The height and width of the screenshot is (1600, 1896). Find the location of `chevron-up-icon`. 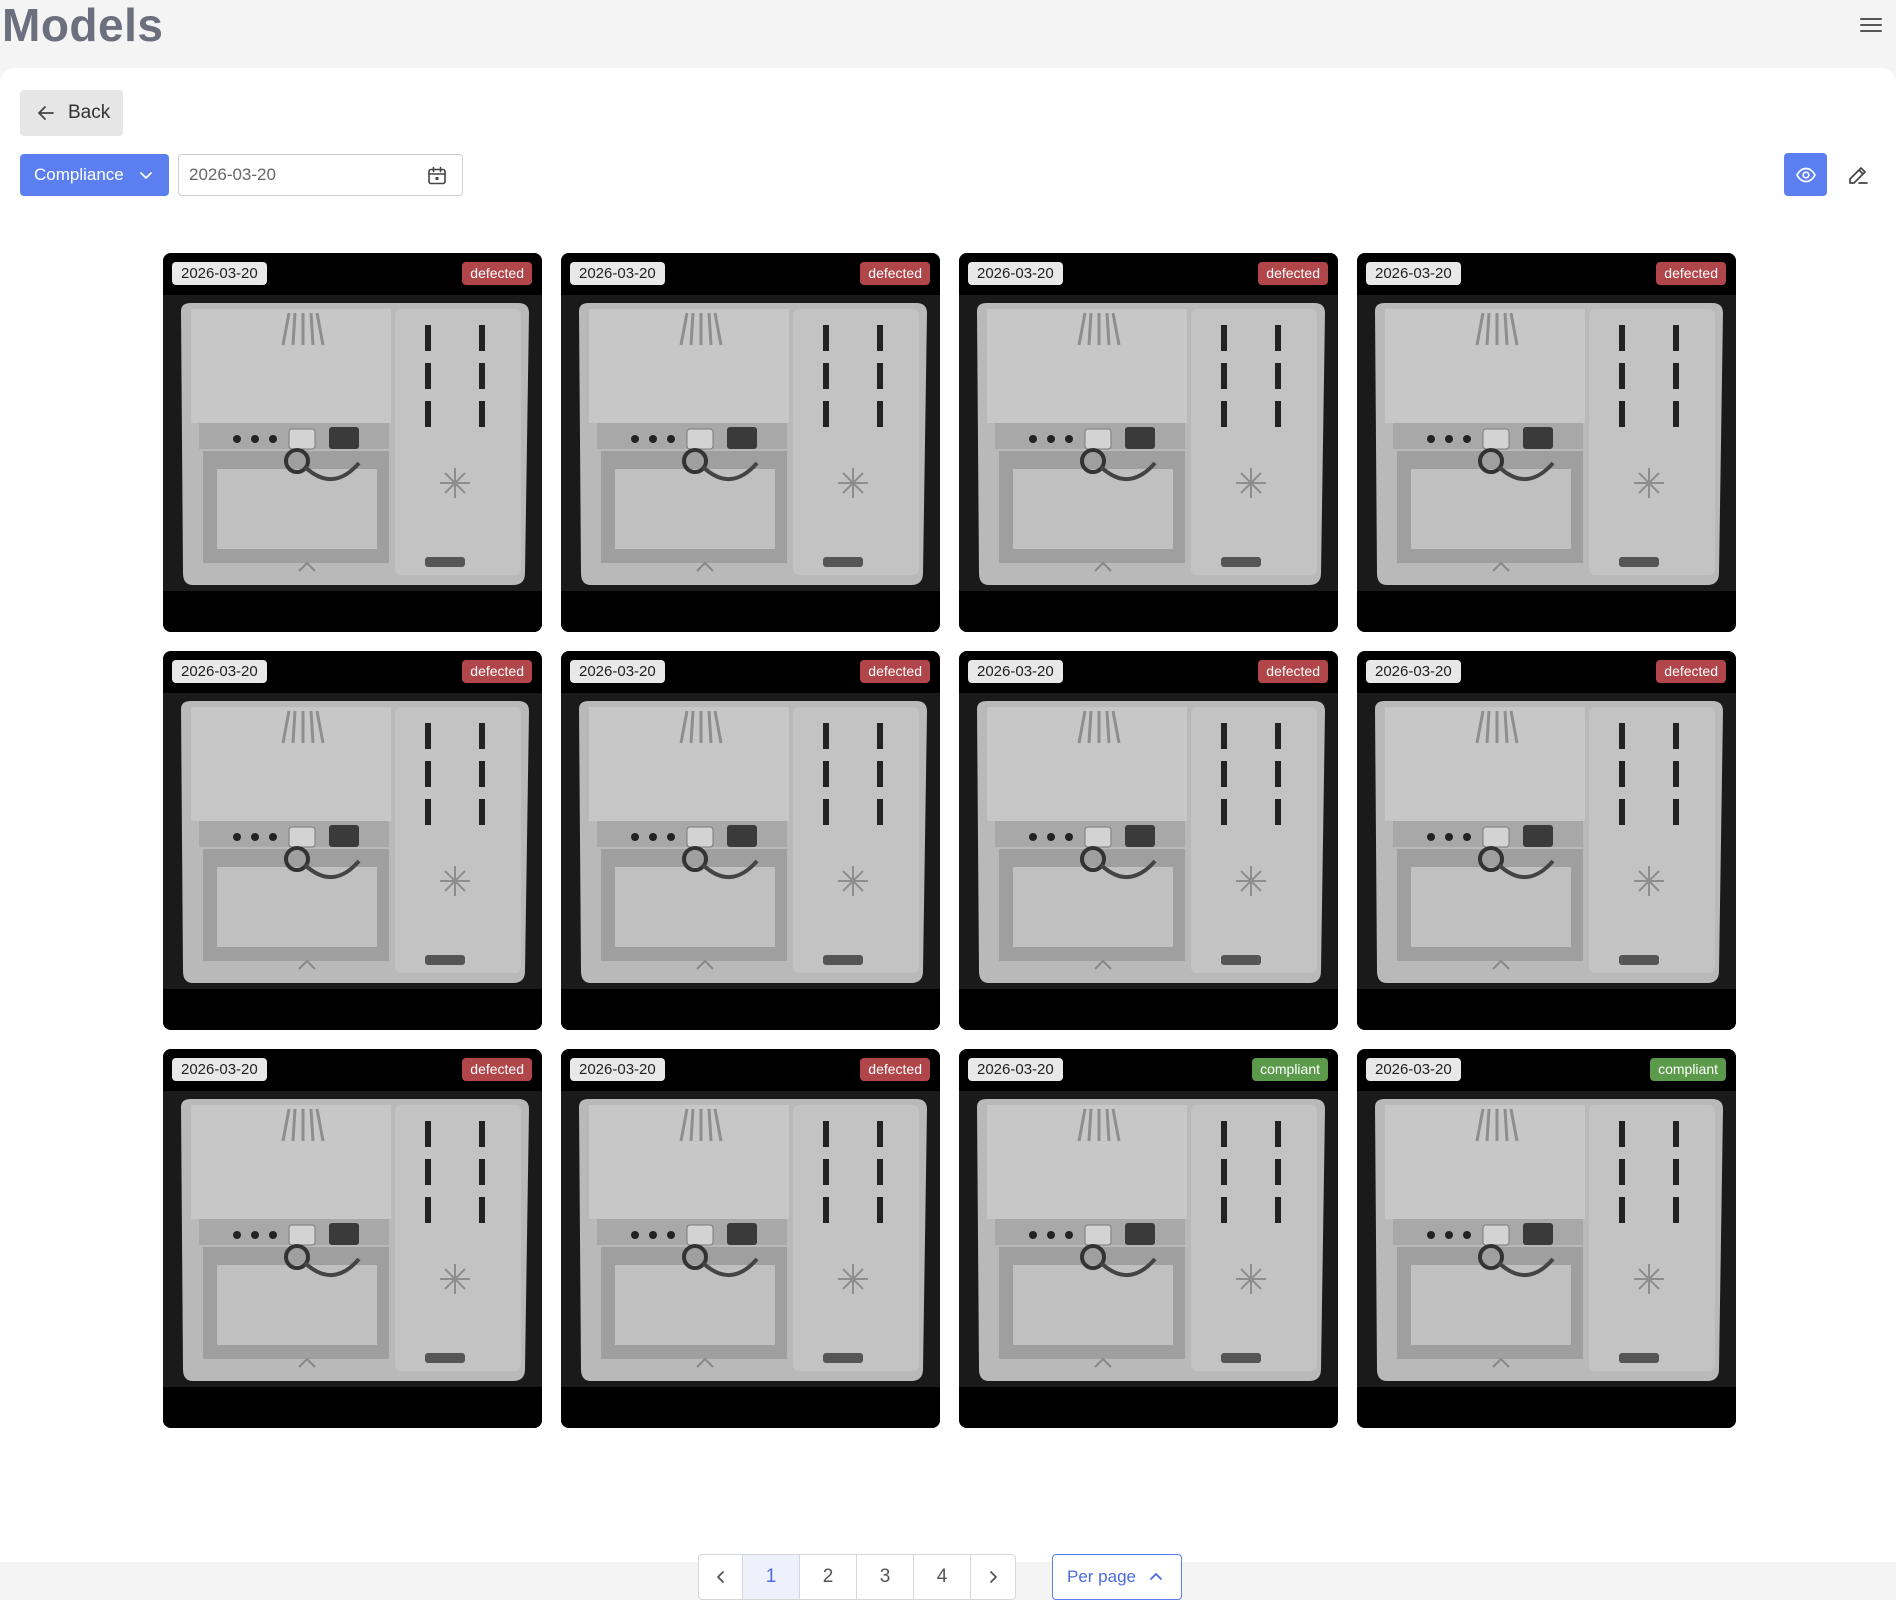

chevron-up-icon is located at coordinates (1156, 1576).